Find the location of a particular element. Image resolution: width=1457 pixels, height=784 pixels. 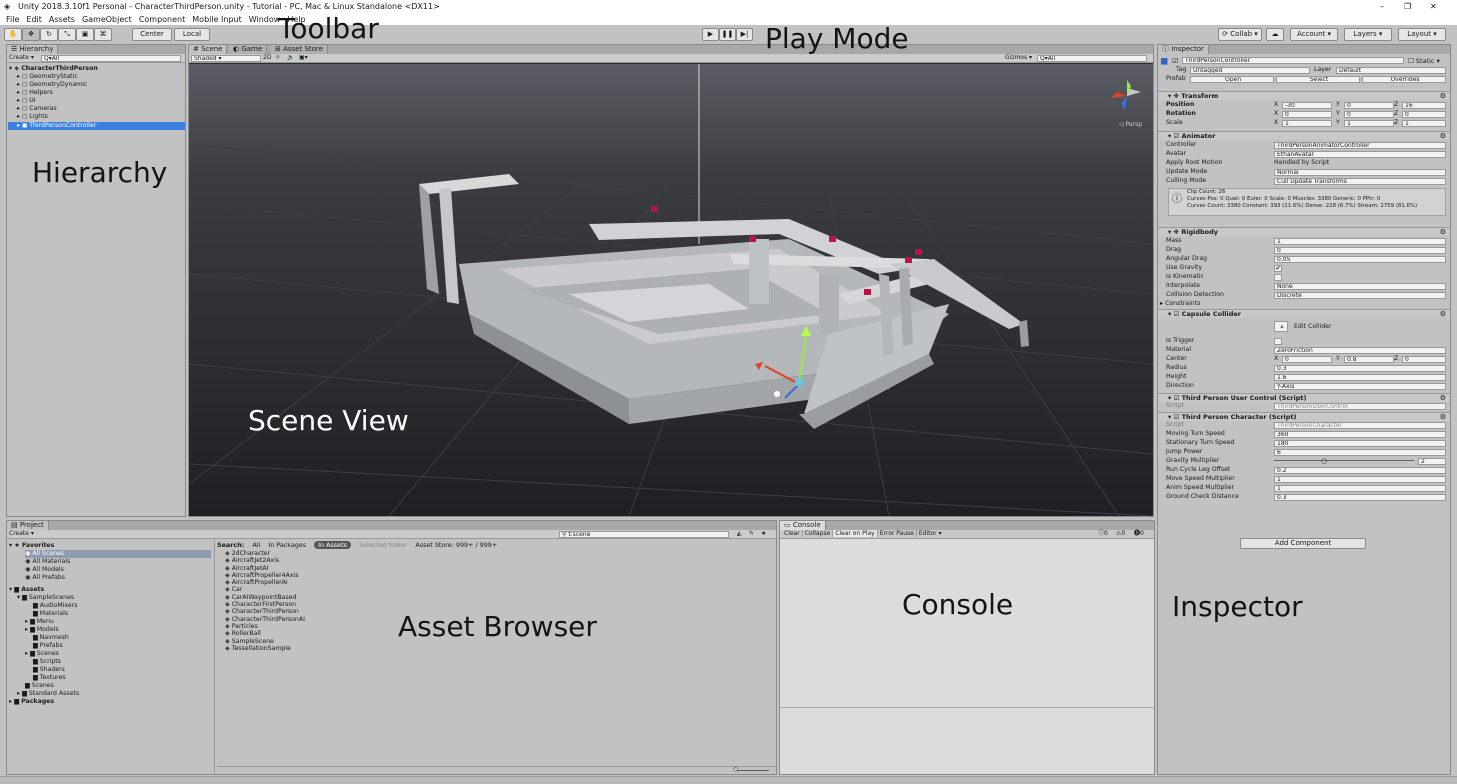

scale-tool-icon: ⤡ is located at coordinates (67, 34).